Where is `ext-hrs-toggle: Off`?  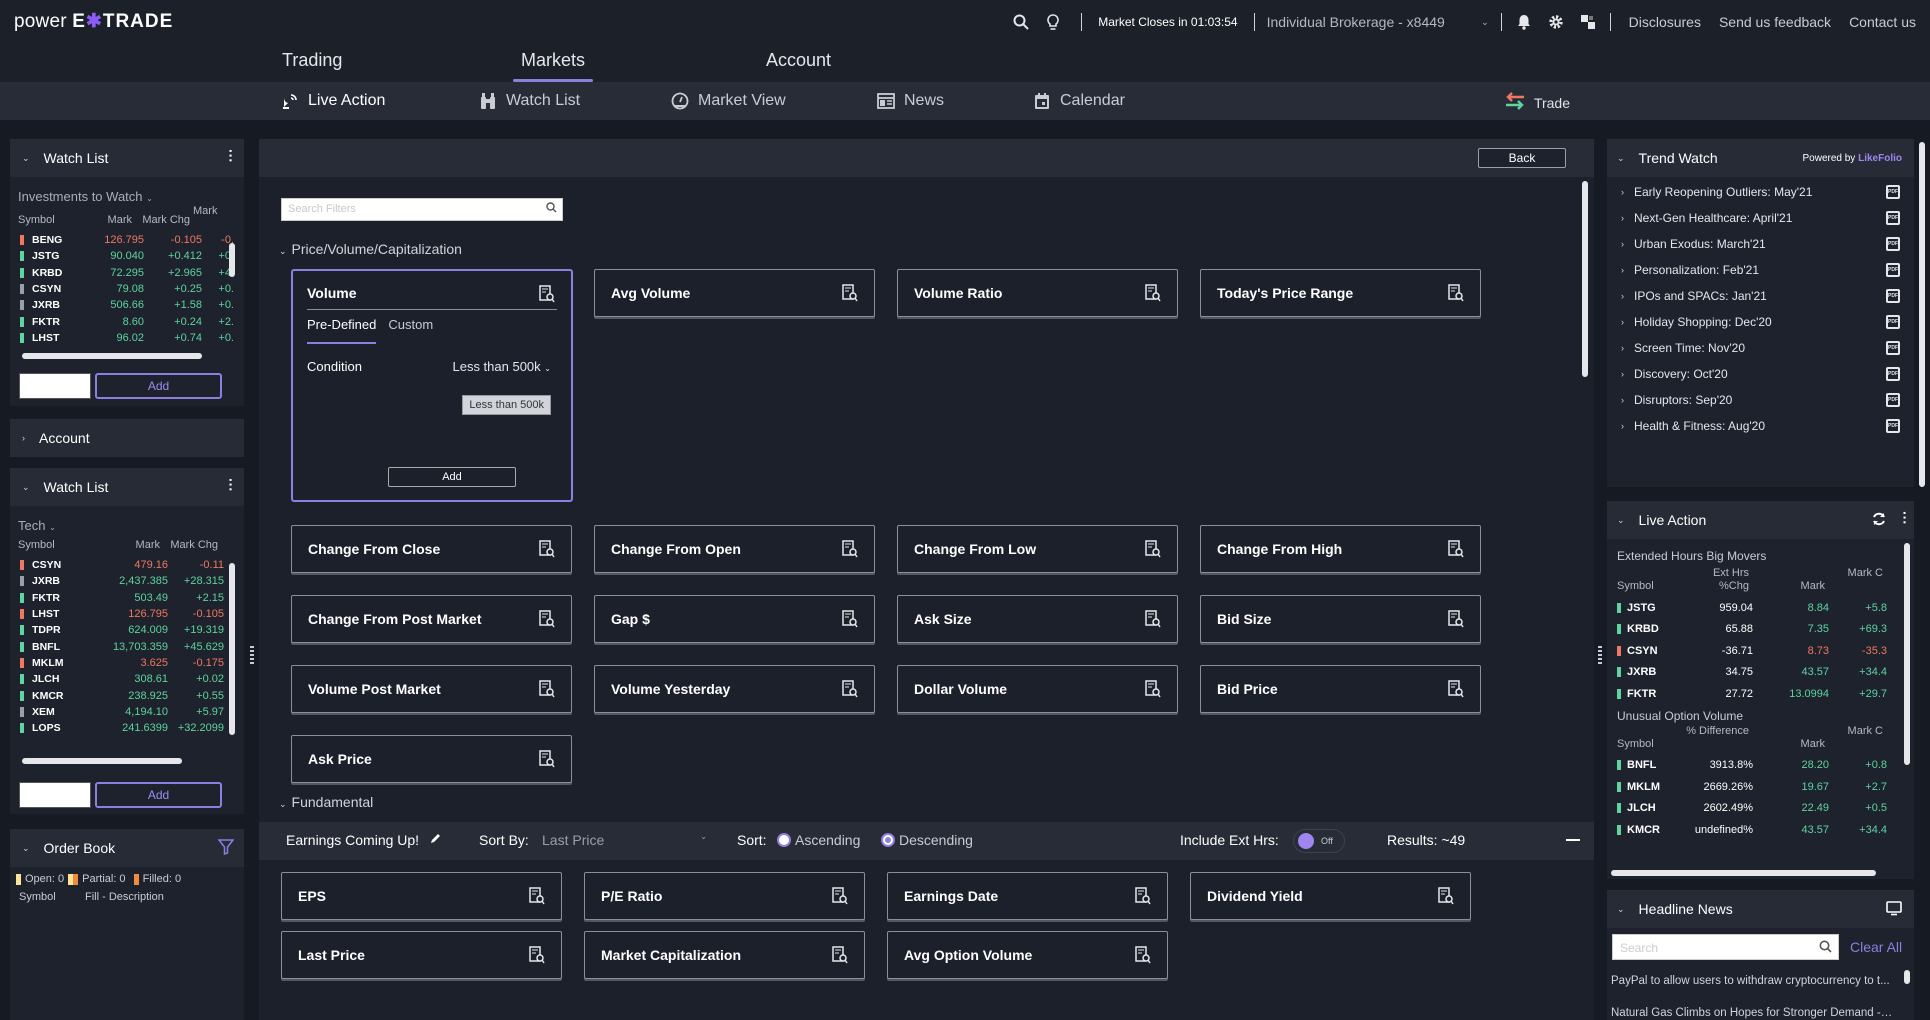 ext-hrs-toggle: Off is located at coordinates (1319, 841).